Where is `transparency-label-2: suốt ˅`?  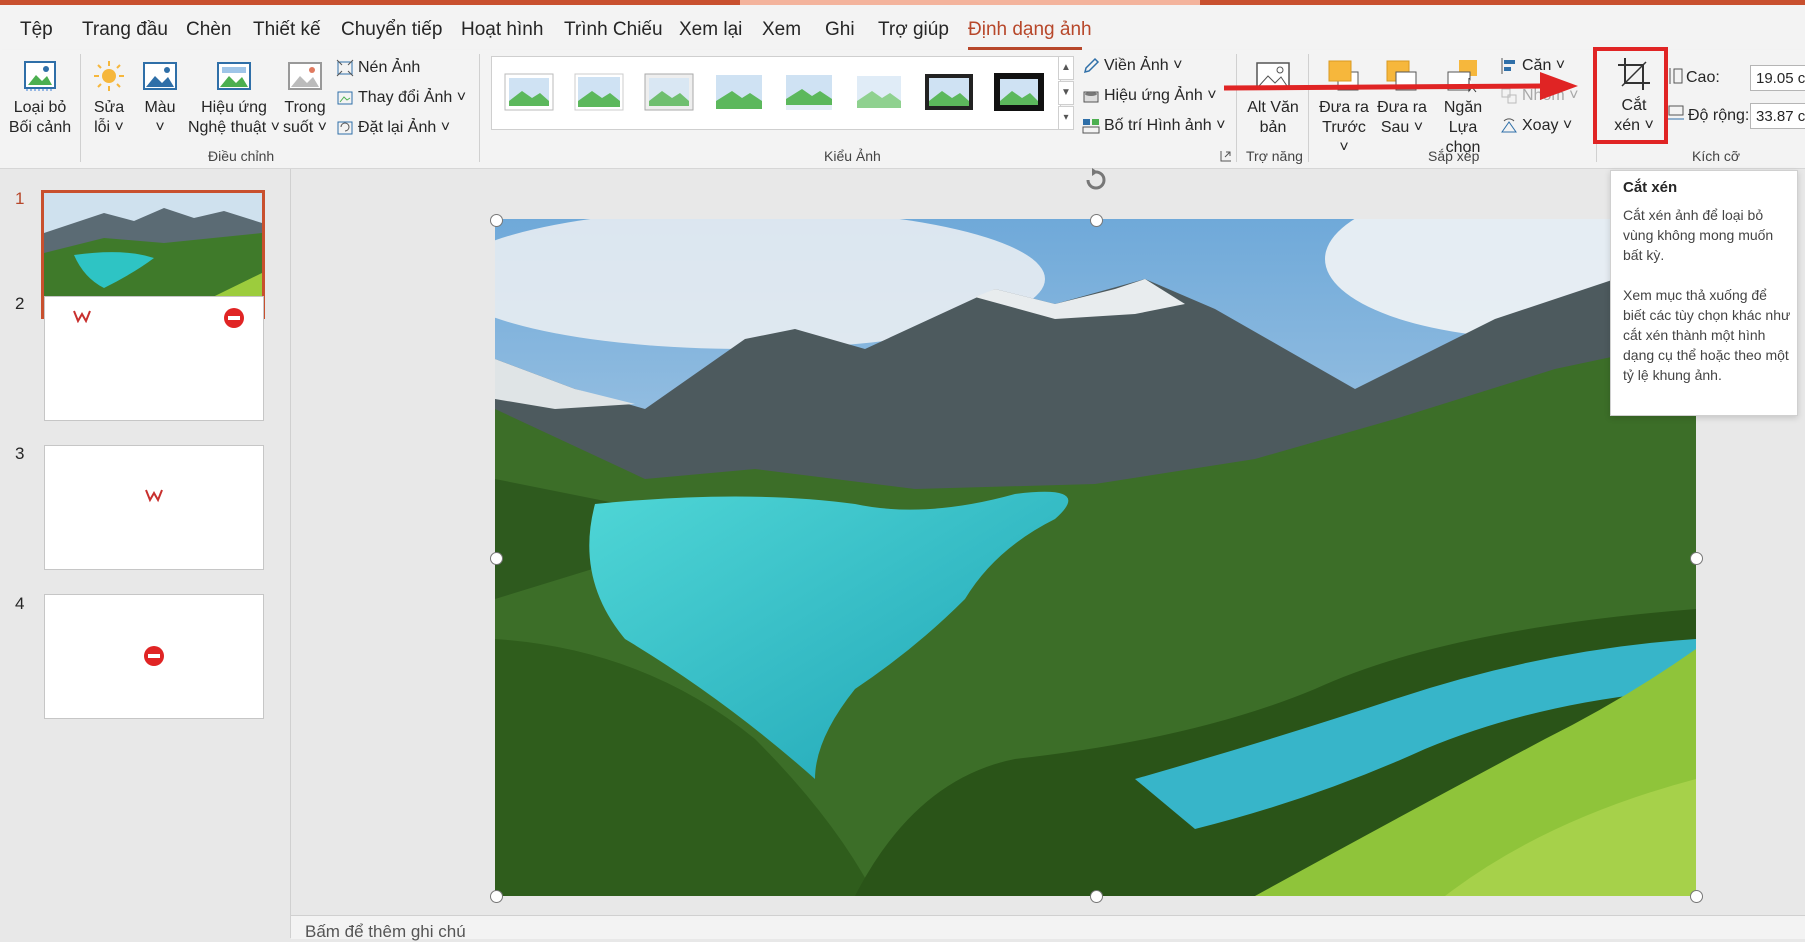 transparency-label-2: suốt ˅ is located at coordinates (305, 127).